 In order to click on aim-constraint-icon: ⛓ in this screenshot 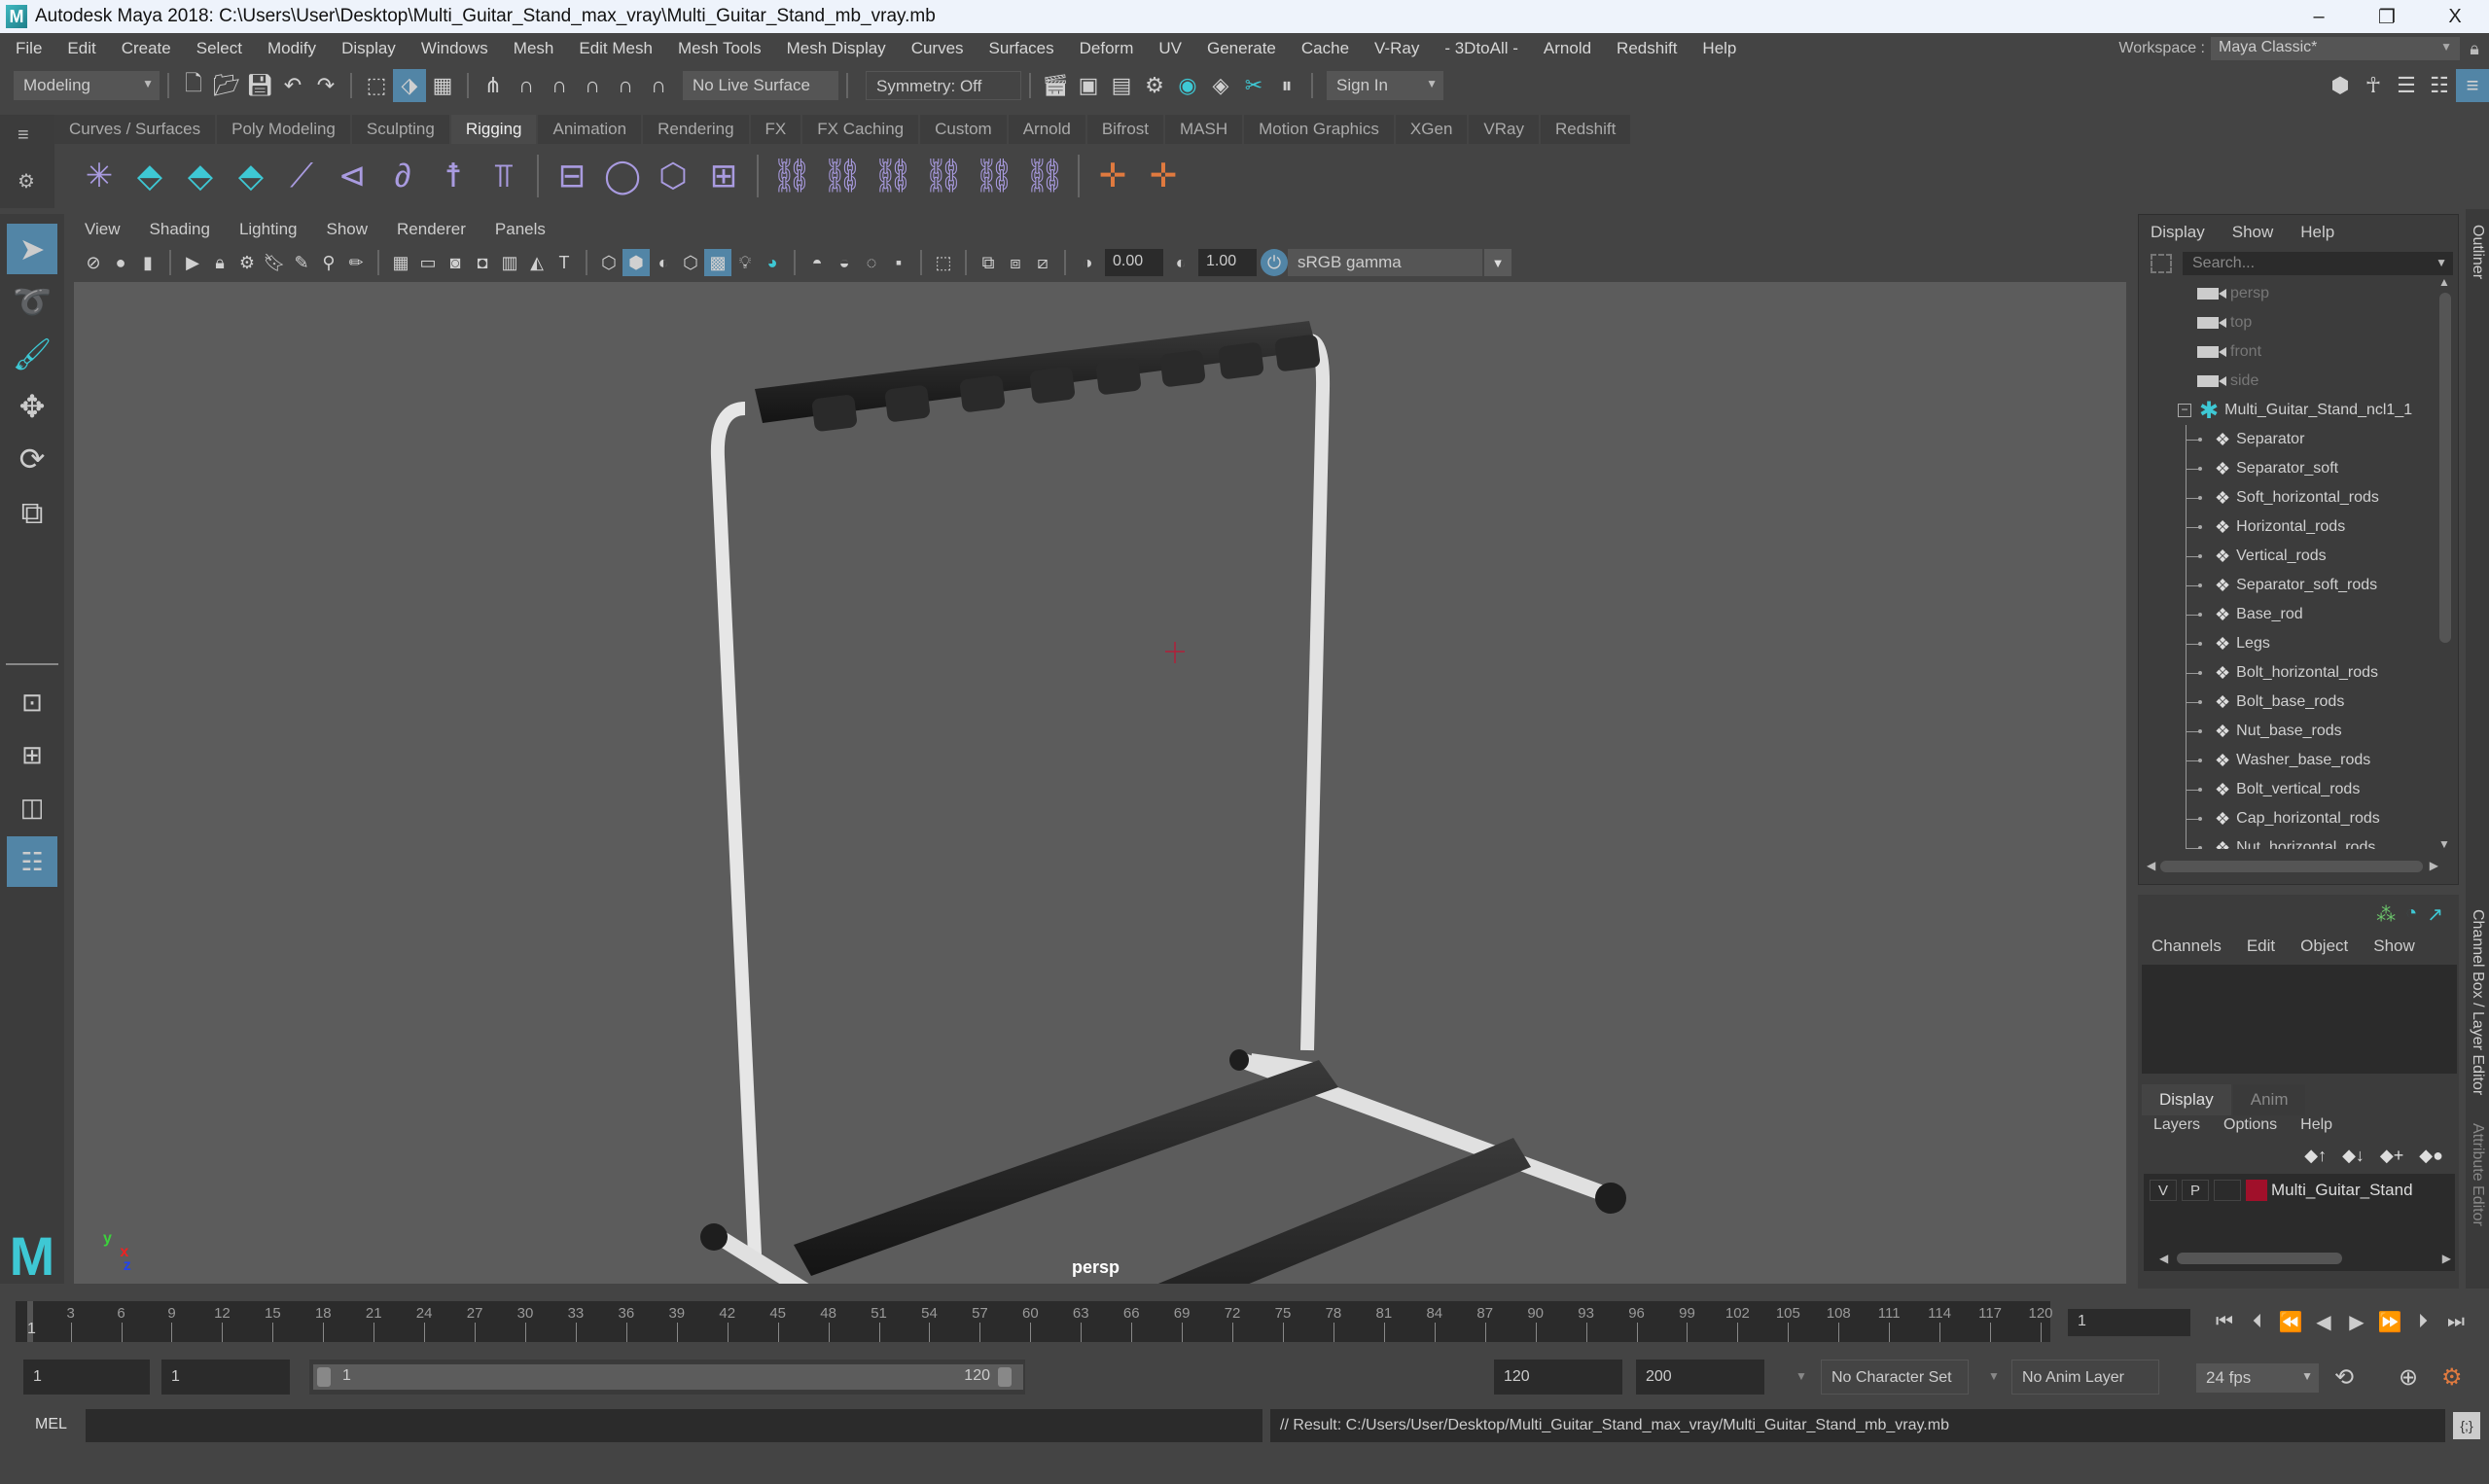, I will do `click(994, 176)`.